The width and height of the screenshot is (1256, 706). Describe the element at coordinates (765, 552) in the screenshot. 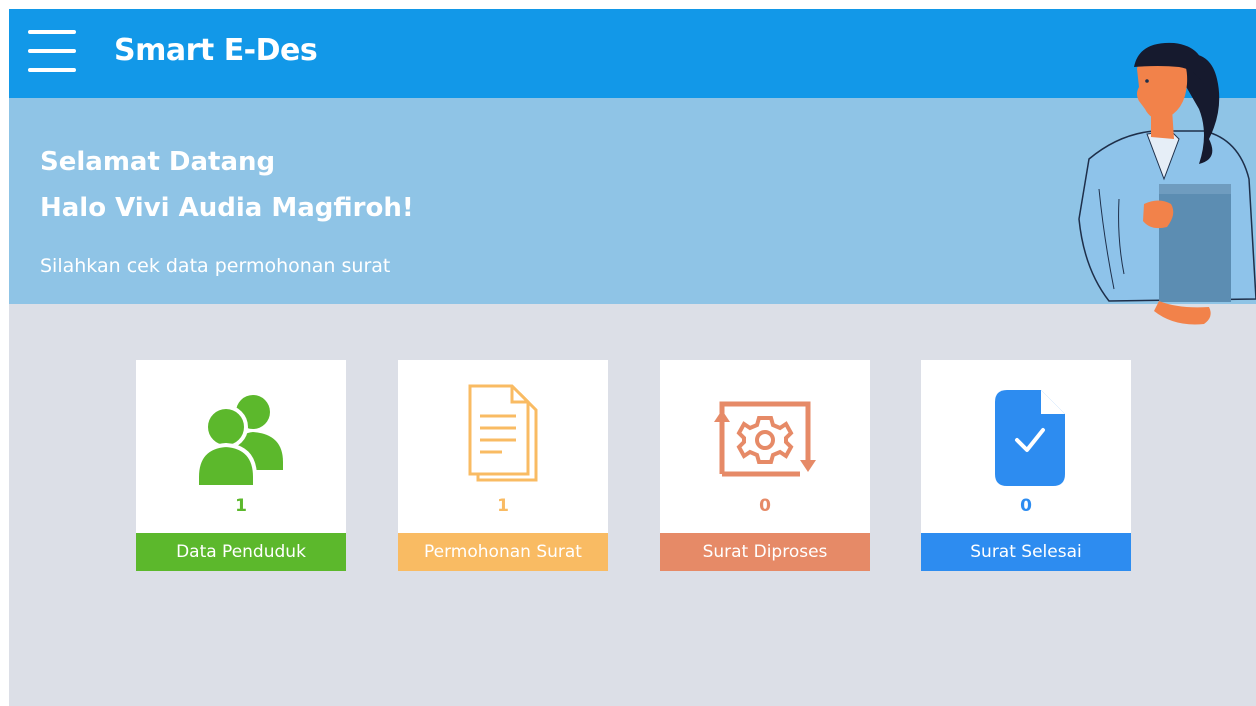

I see `label-surat-diproses: Surat Diproses` at that location.